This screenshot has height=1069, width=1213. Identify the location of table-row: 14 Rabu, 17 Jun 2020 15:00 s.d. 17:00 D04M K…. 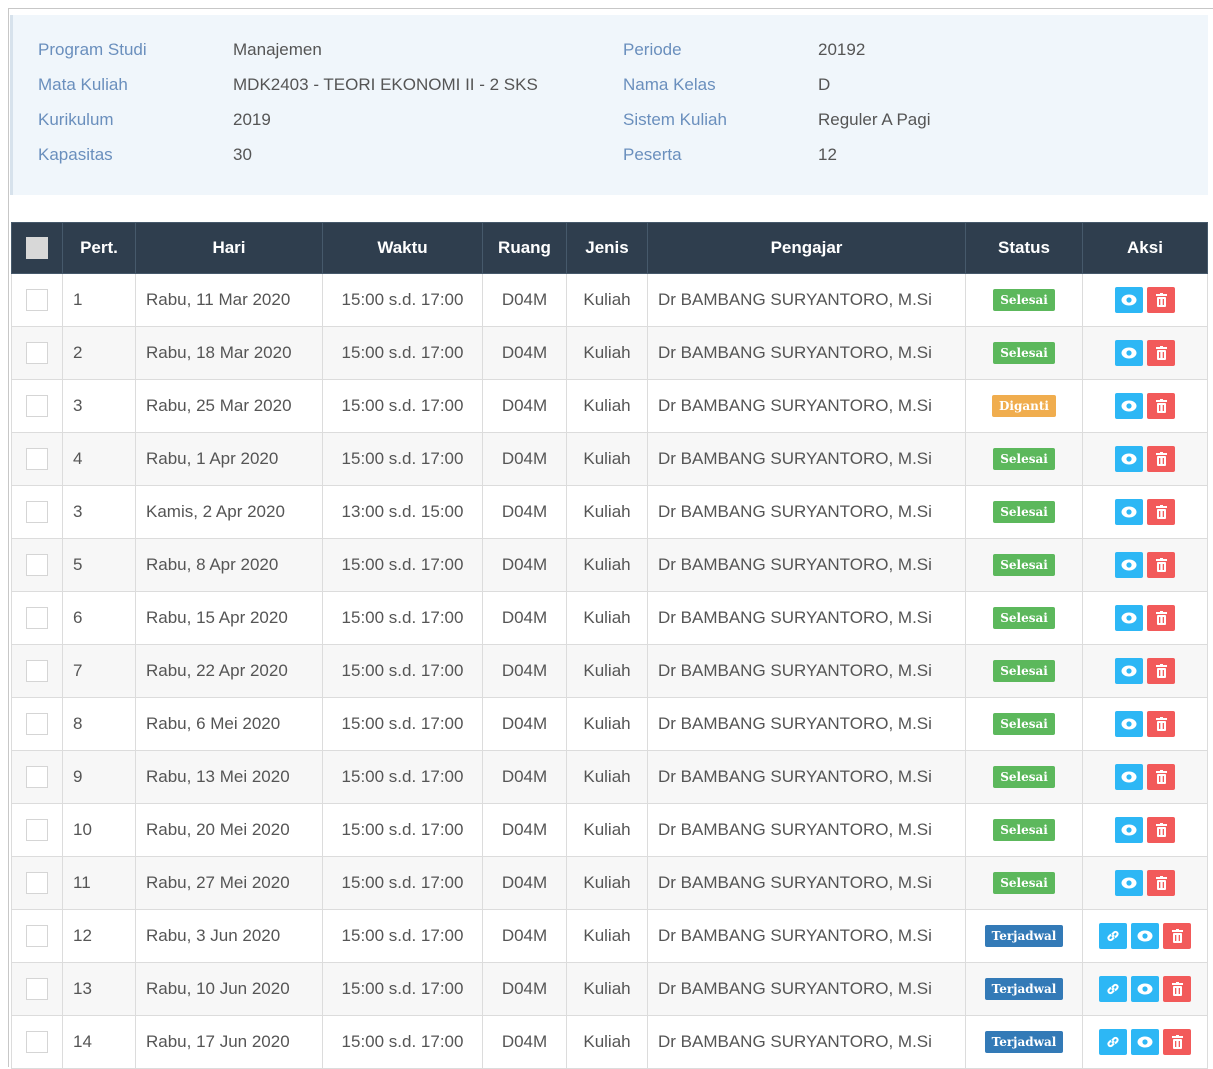
(609, 1042).